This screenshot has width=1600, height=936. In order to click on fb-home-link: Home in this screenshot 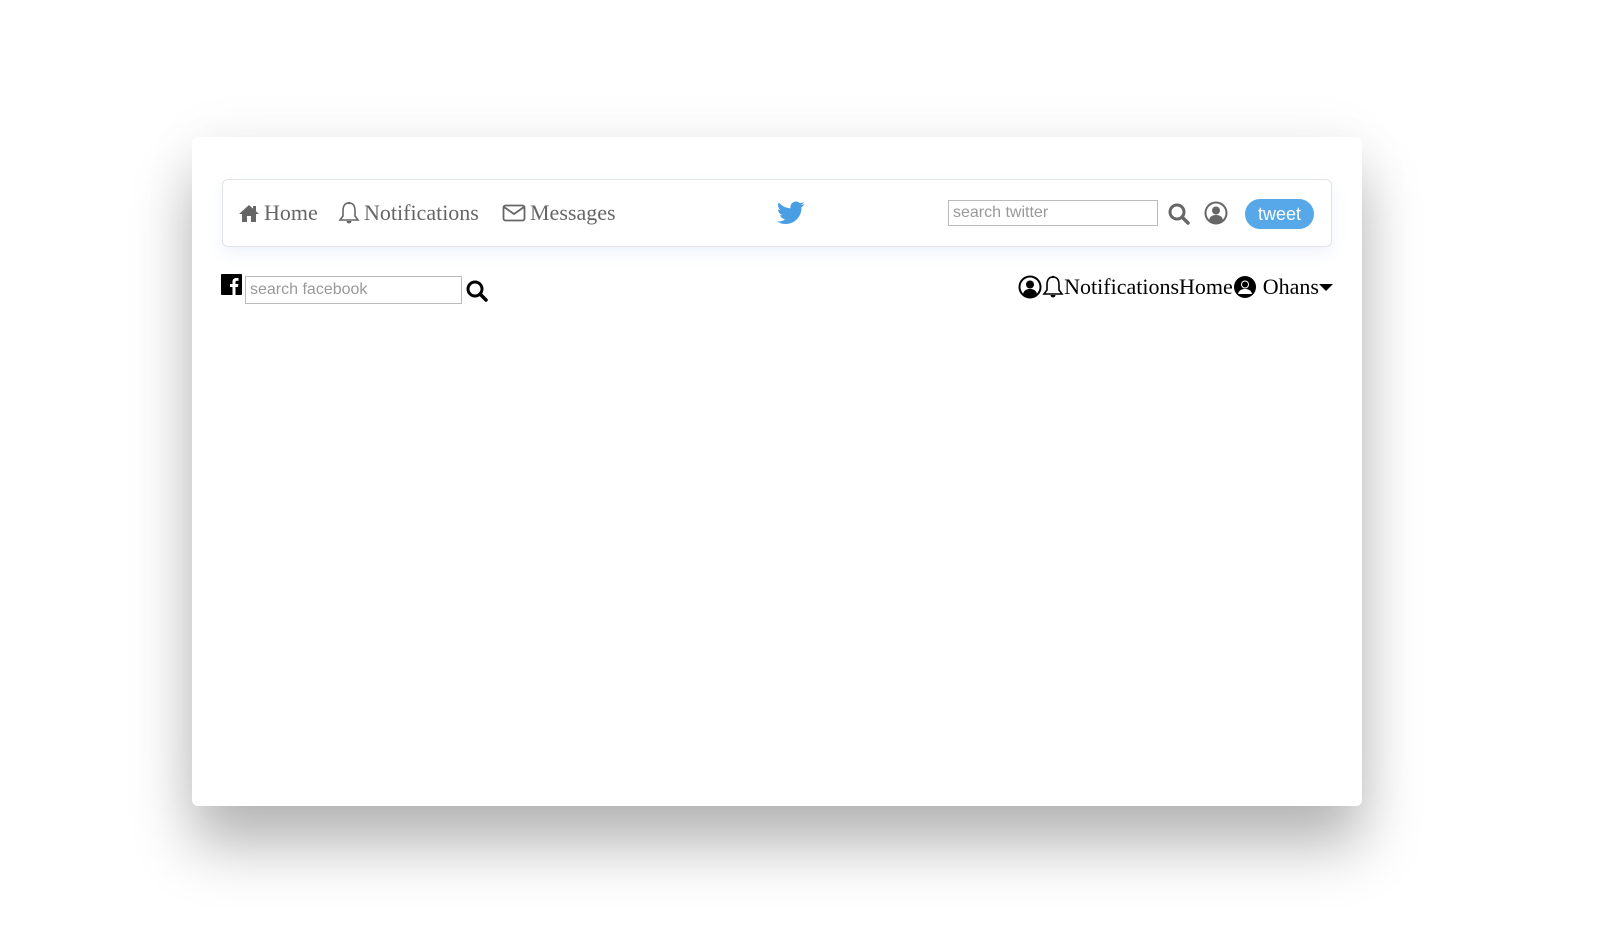, I will do `click(1206, 287)`.